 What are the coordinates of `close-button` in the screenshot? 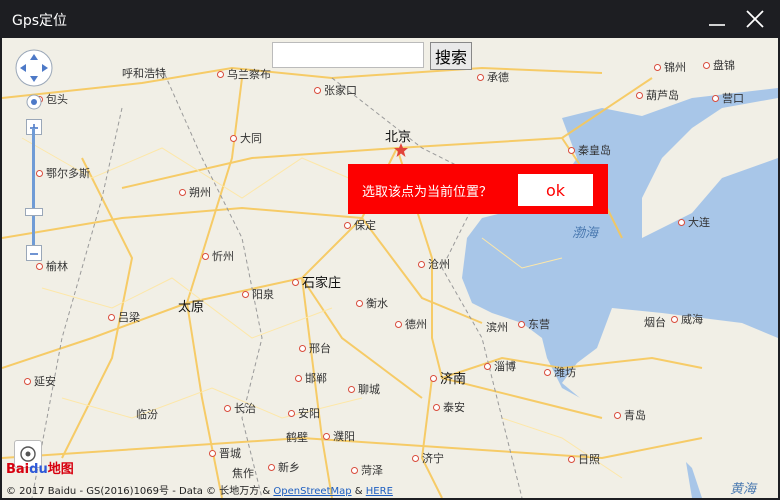 It's located at (755, 19).